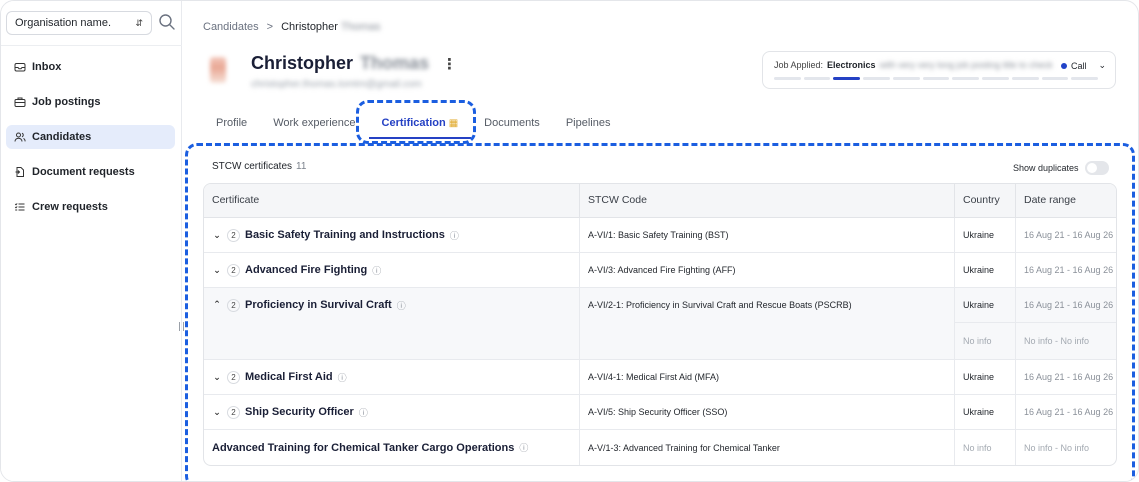 This screenshot has width=1139, height=482. What do you see at coordinates (47, 67) in the screenshot?
I see `sidebar-item-label: Inbox` at bounding box center [47, 67].